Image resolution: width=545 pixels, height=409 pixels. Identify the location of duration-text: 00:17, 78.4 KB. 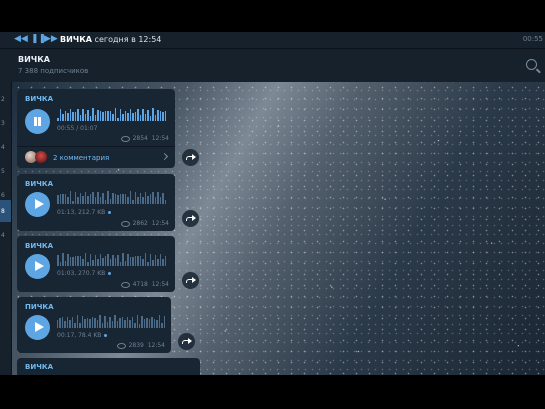
(79, 335).